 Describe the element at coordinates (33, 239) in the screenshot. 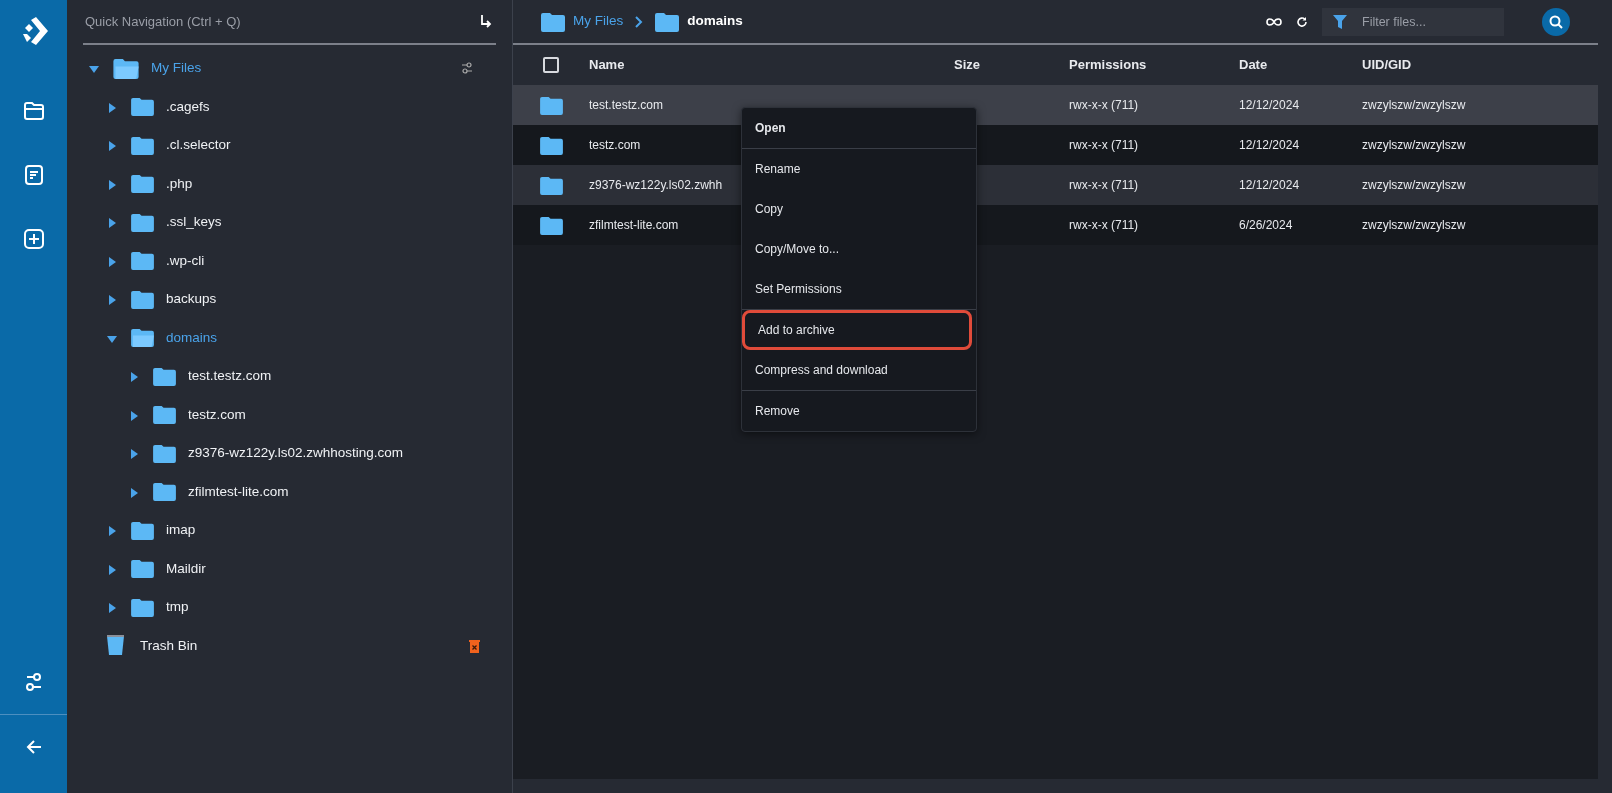

I see `add-icon` at that location.